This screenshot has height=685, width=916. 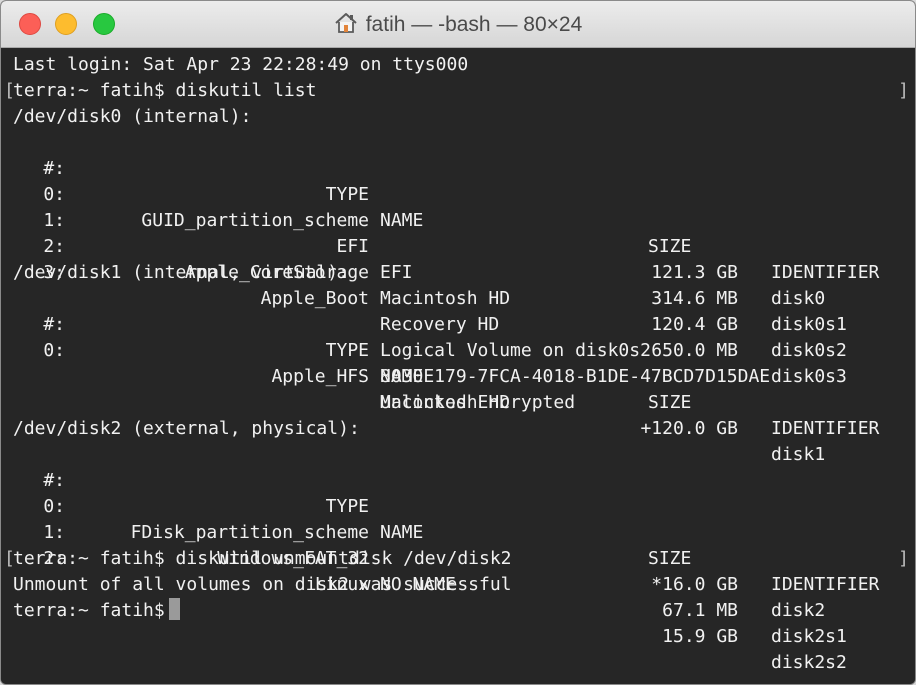 What do you see at coordinates (798, 610) in the screenshot?
I see `partition-id: disk2` at bounding box center [798, 610].